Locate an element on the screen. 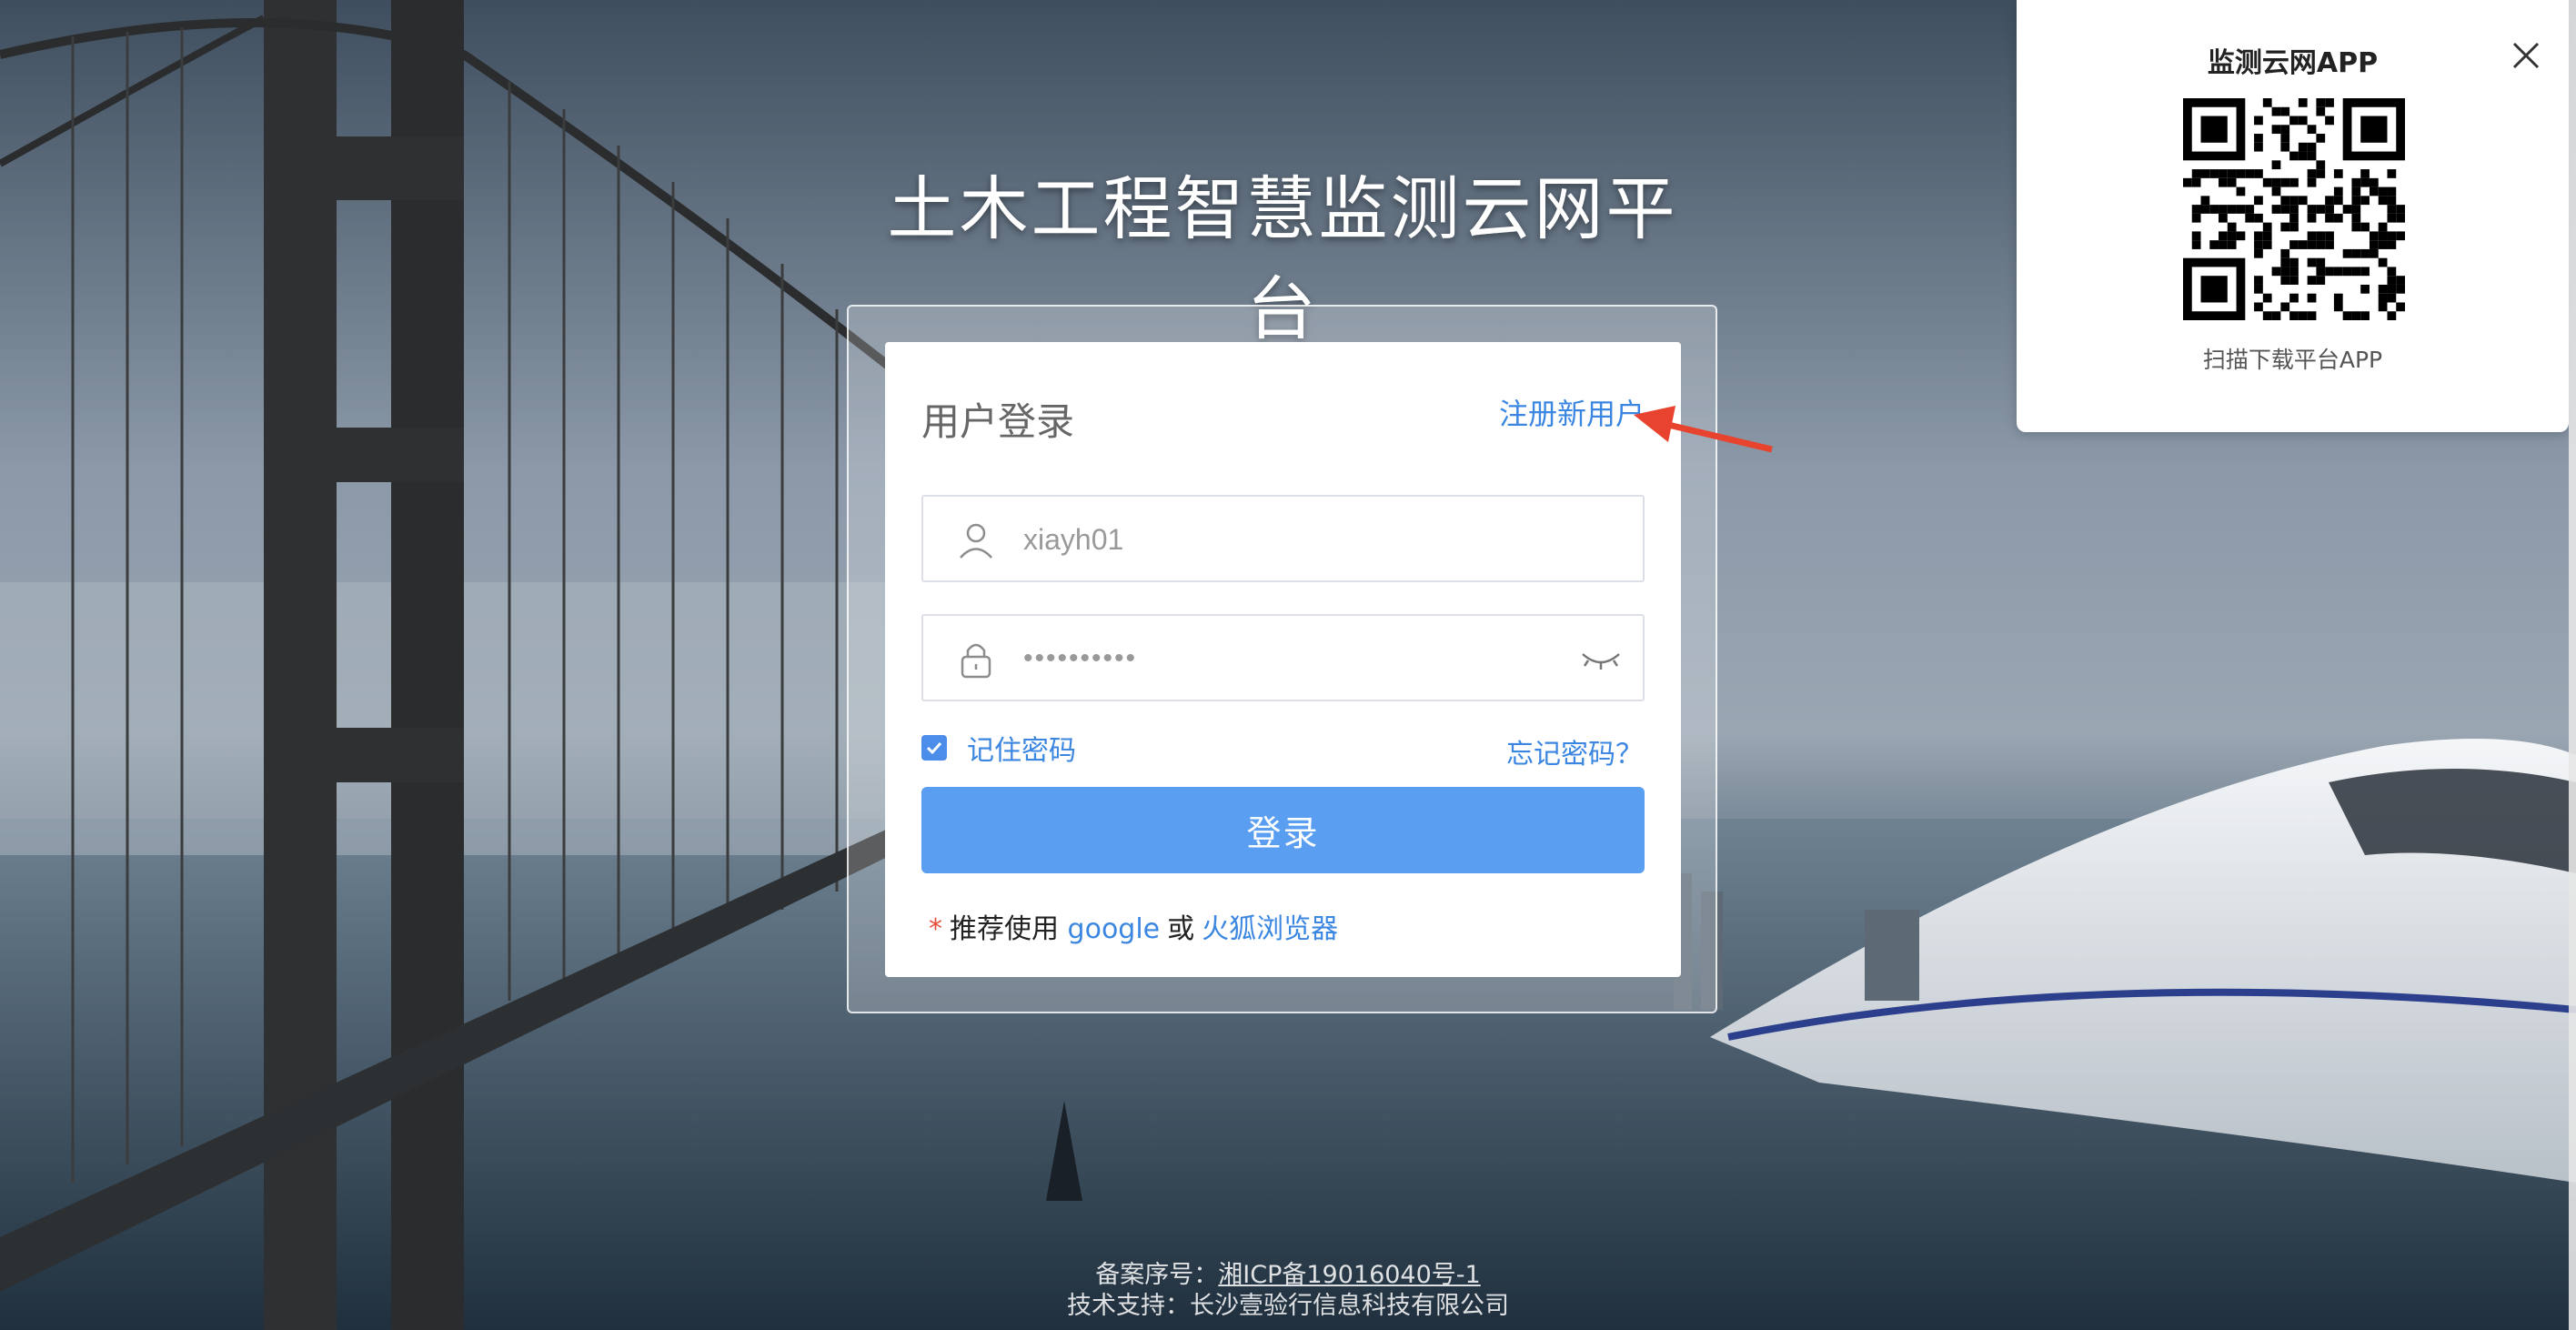 The height and width of the screenshot is (1330, 2576). right-edge-scroll-strip is located at coordinates (2572, 665).